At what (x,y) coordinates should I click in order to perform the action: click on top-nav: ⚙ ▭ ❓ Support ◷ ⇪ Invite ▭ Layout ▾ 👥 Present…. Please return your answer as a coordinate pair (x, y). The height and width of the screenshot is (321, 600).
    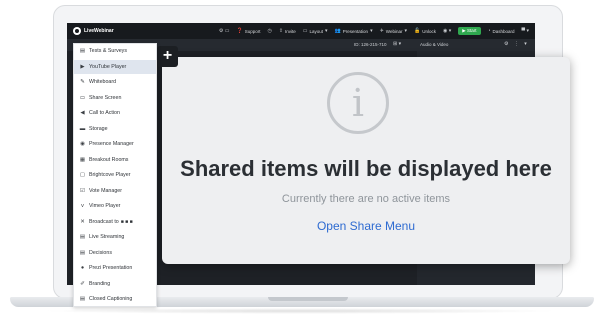
    Looking at the image, I should click on (374, 31).